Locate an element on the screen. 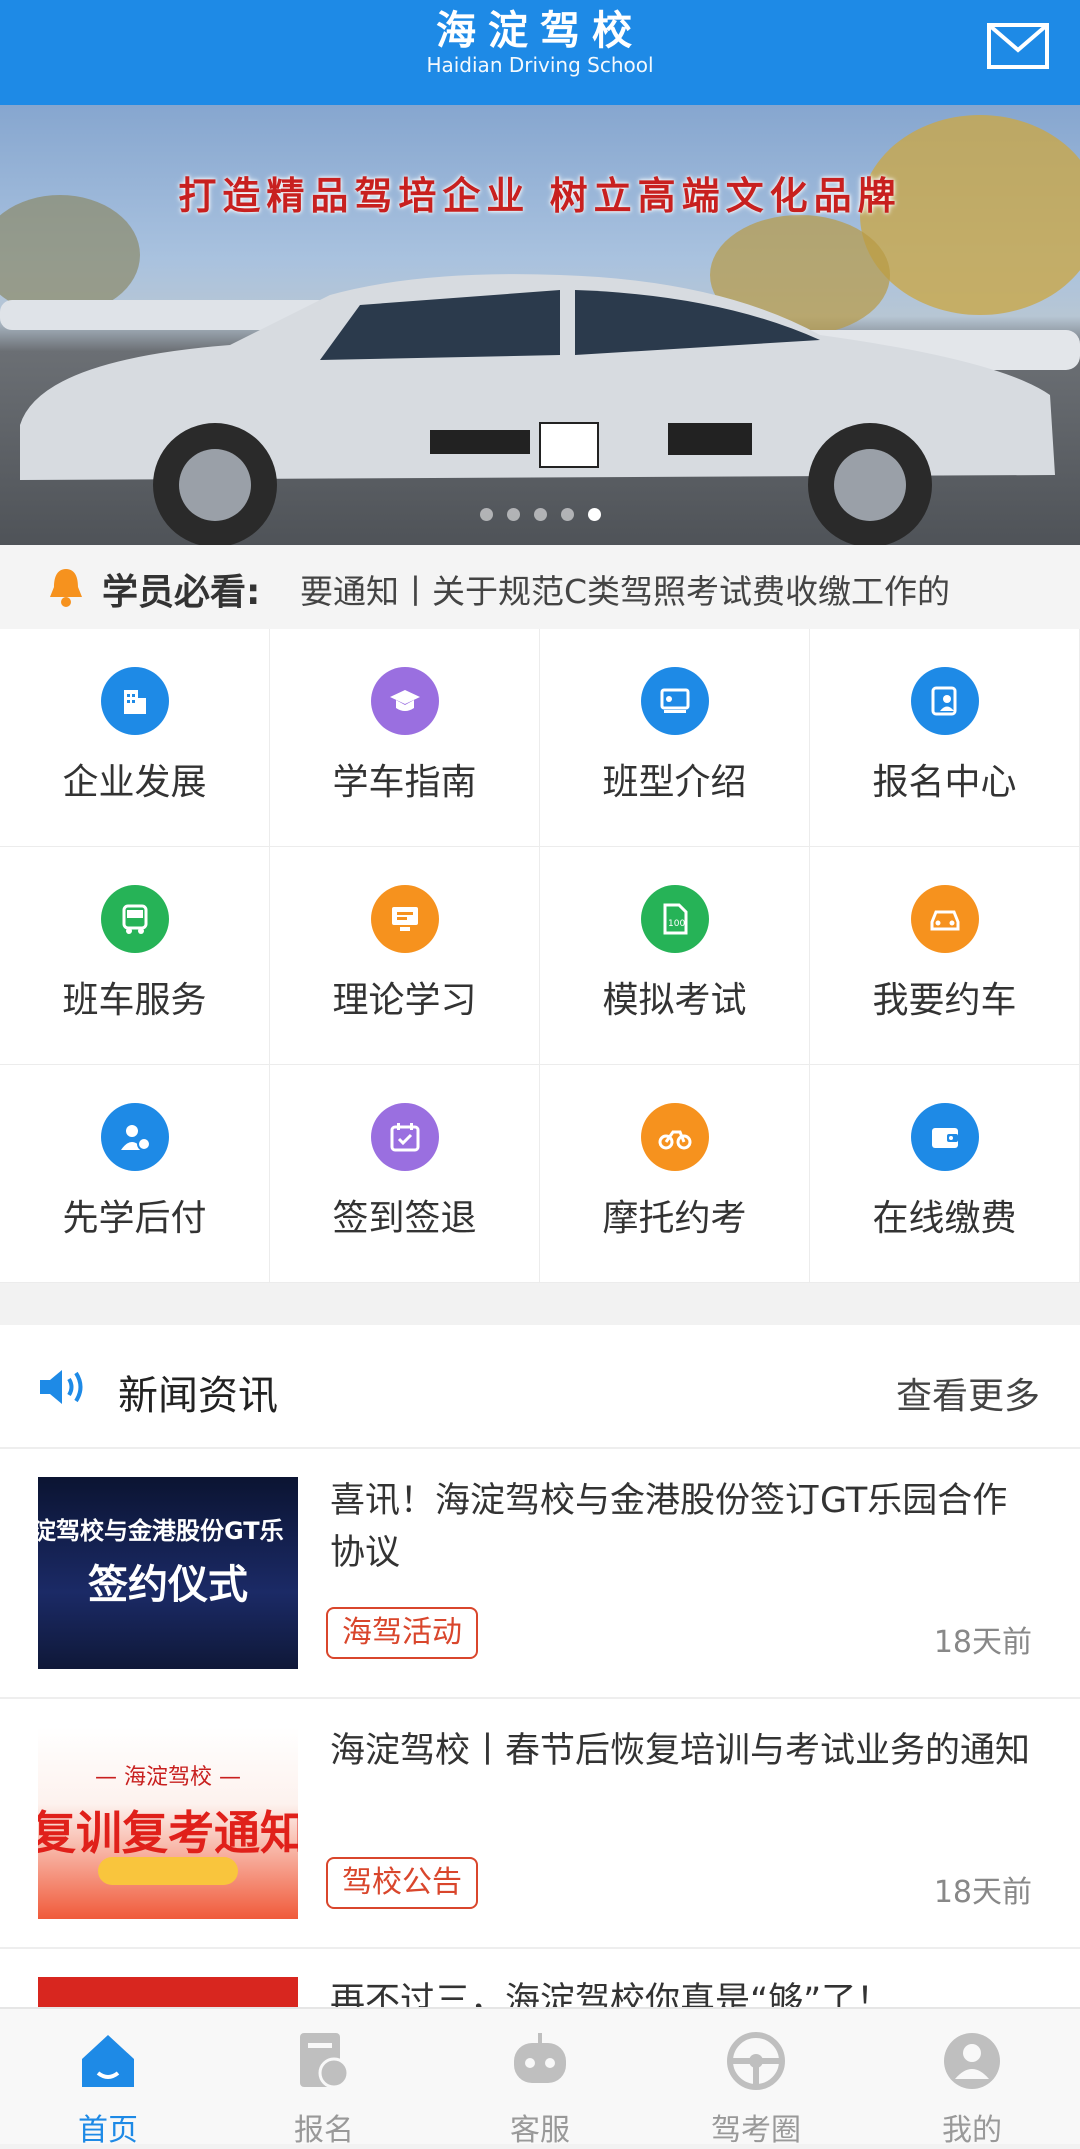  tab-label: 客服 is located at coordinates (540, 2130).